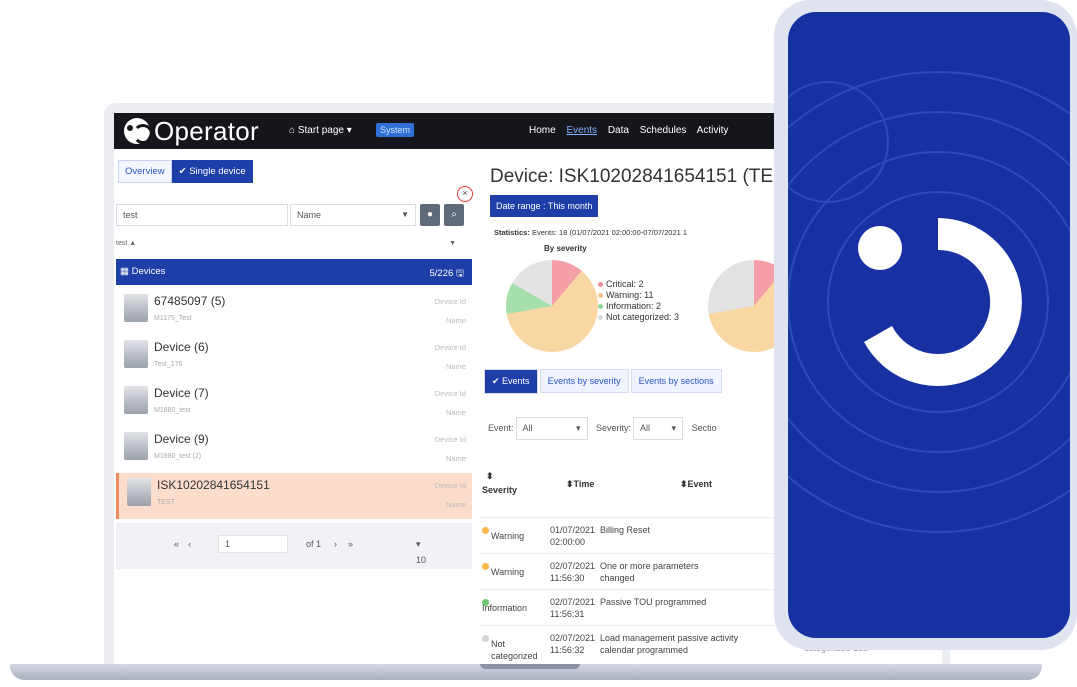  Describe the element at coordinates (573, 644) in the screenshot. I see `time-cell: 02/07/2021 11:56:32` at that location.